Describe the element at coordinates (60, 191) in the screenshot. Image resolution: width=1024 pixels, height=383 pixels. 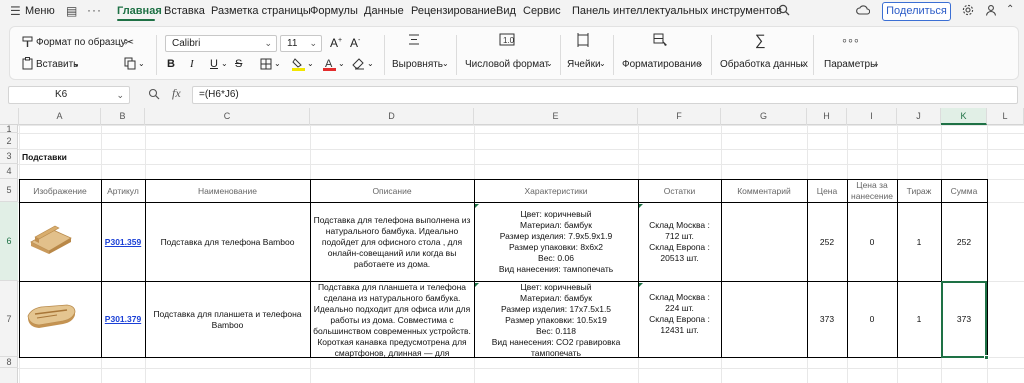
I see `header-image: Изображение` at that location.